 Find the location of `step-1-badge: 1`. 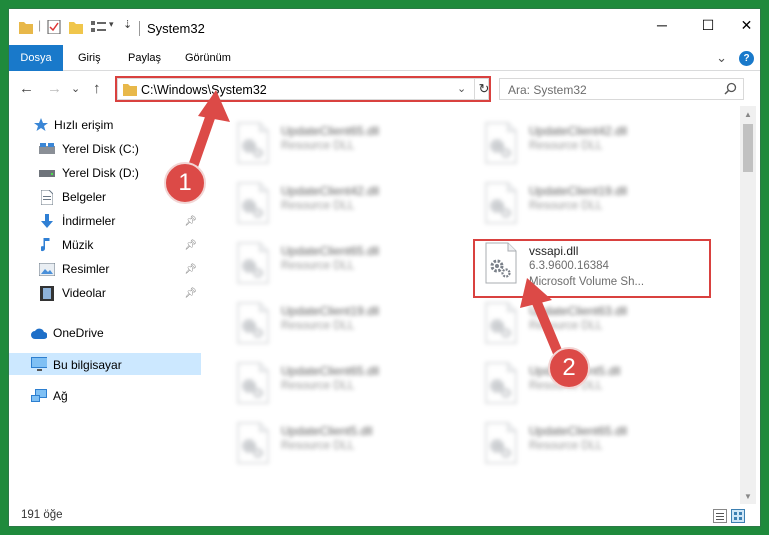

step-1-badge: 1 is located at coordinates (185, 183).